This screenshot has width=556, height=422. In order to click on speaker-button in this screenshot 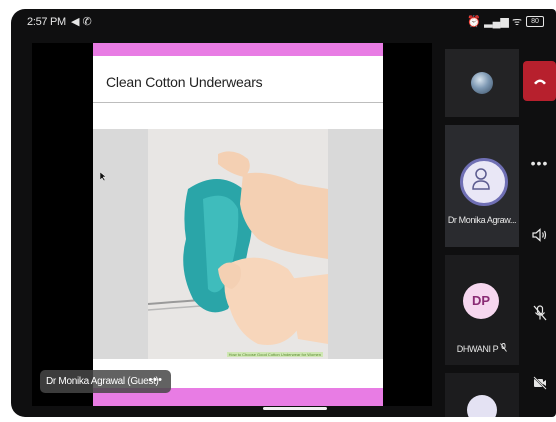, I will do `click(539, 235)`.